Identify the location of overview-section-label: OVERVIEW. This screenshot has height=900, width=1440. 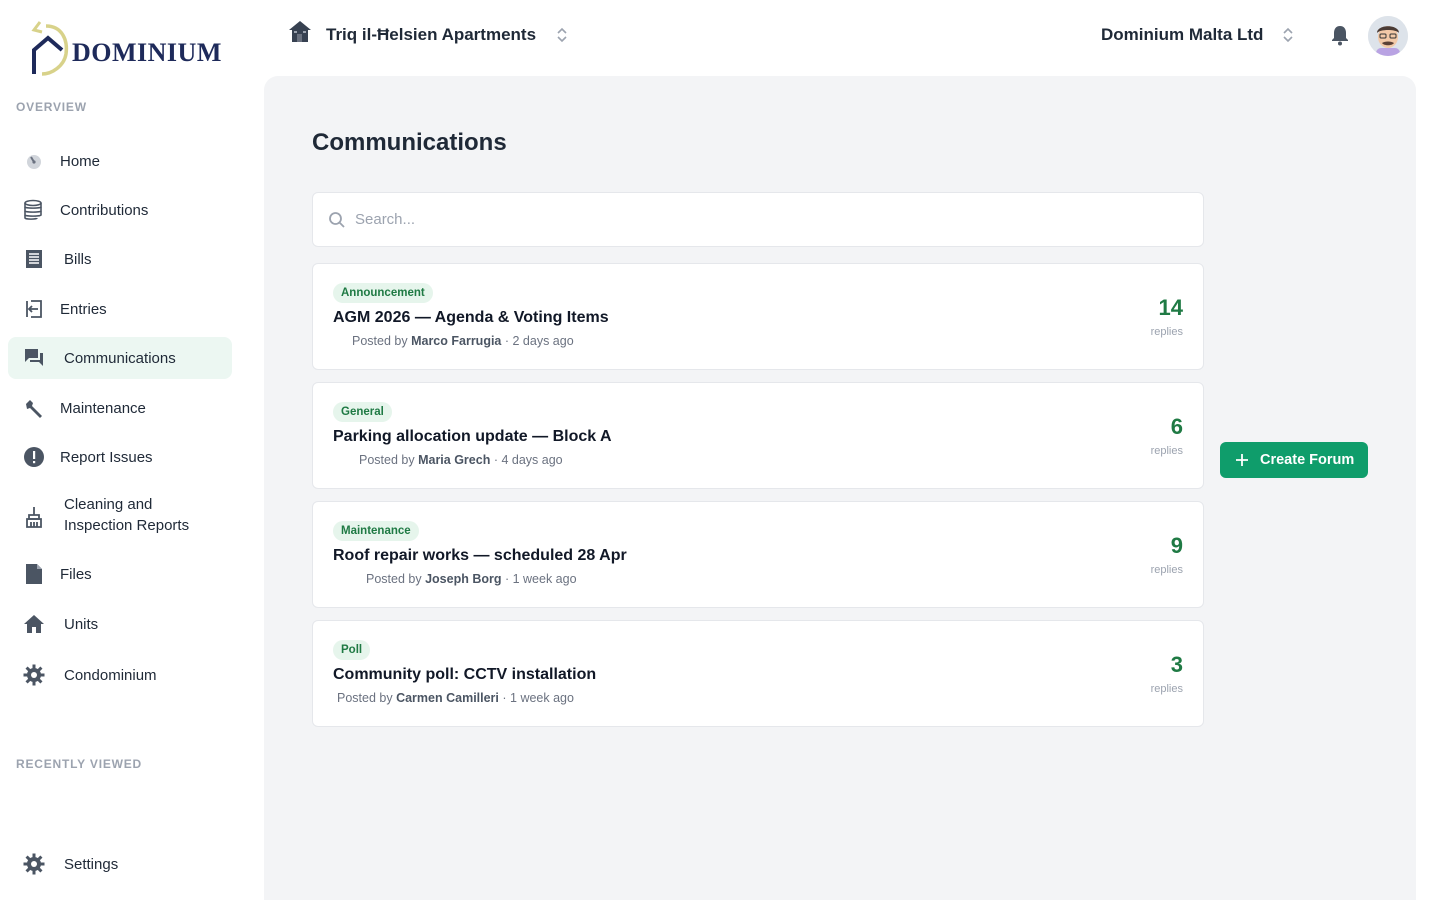
(51, 107).